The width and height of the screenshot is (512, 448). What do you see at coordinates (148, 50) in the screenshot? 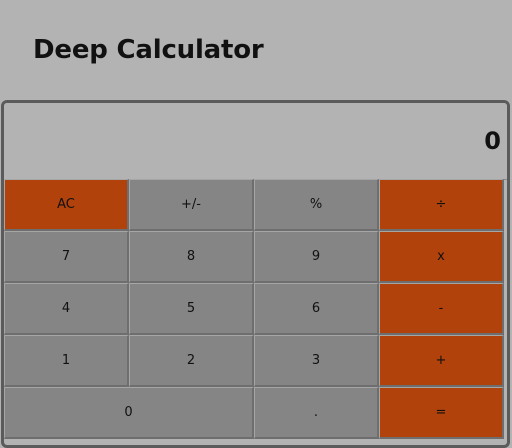
I see `app-title: Deep Calculator` at bounding box center [148, 50].